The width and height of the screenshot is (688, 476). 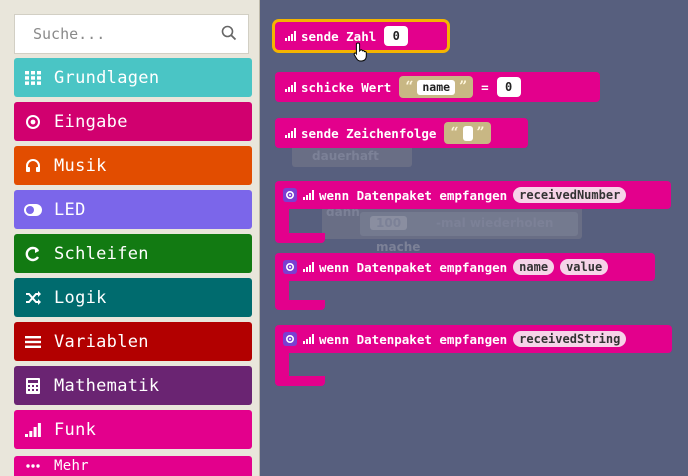 I want to click on on-received-number-block: wenn Datenpaket empfangen receivedNumber, so click(x=473, y=195).